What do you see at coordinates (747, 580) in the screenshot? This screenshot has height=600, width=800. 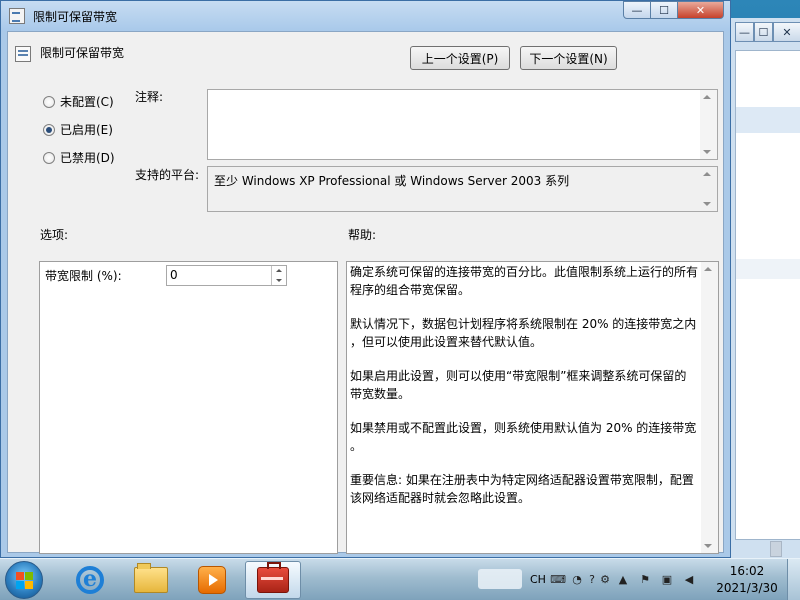 I see `system-clock: 16:02 2021/3/30` at bounding box center [747, 580].